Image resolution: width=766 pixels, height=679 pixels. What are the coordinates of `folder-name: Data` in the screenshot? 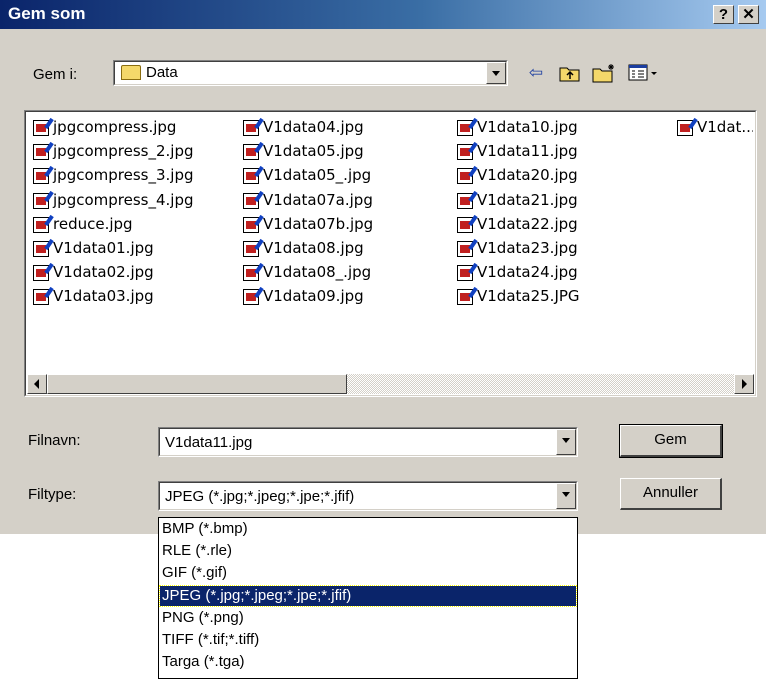 It's located at (162, 72).